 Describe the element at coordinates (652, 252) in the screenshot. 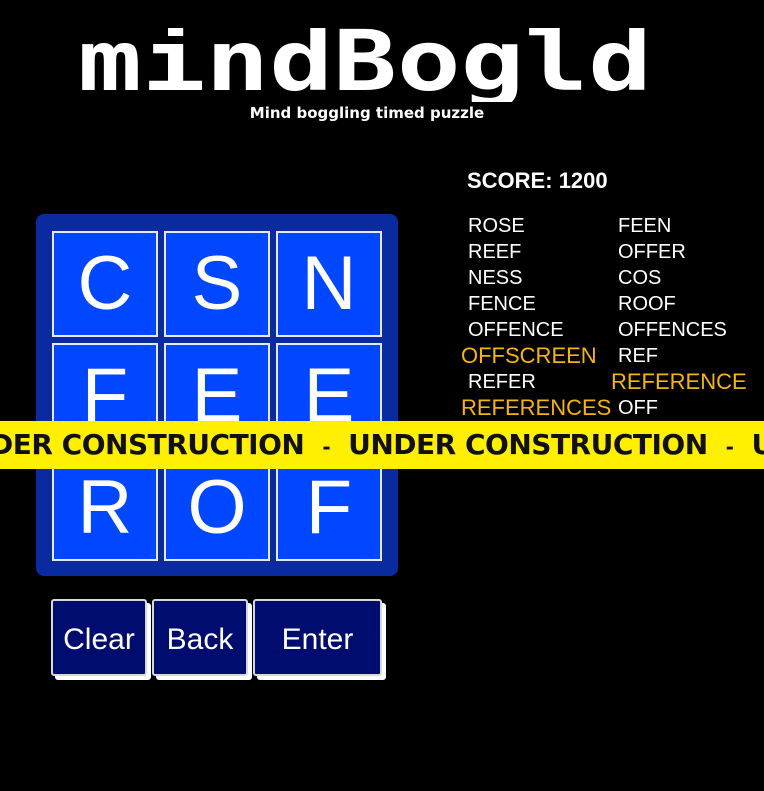

I see `found-word: OFFER` at that location.